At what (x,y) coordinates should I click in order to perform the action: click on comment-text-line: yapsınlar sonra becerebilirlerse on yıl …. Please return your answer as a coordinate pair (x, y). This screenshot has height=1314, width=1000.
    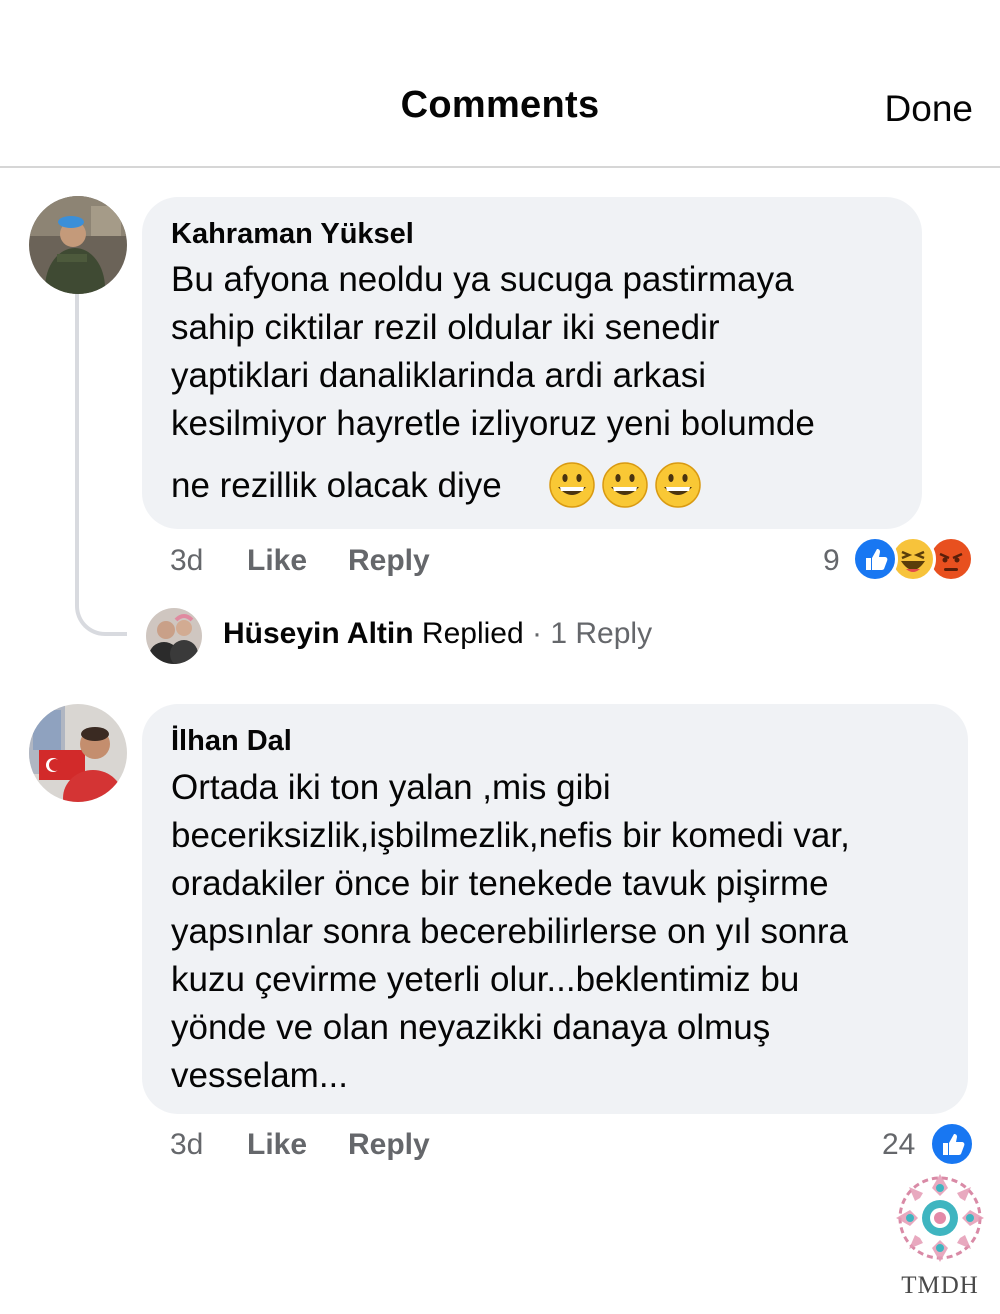
    Looking at the image, I should click on (509, 931).